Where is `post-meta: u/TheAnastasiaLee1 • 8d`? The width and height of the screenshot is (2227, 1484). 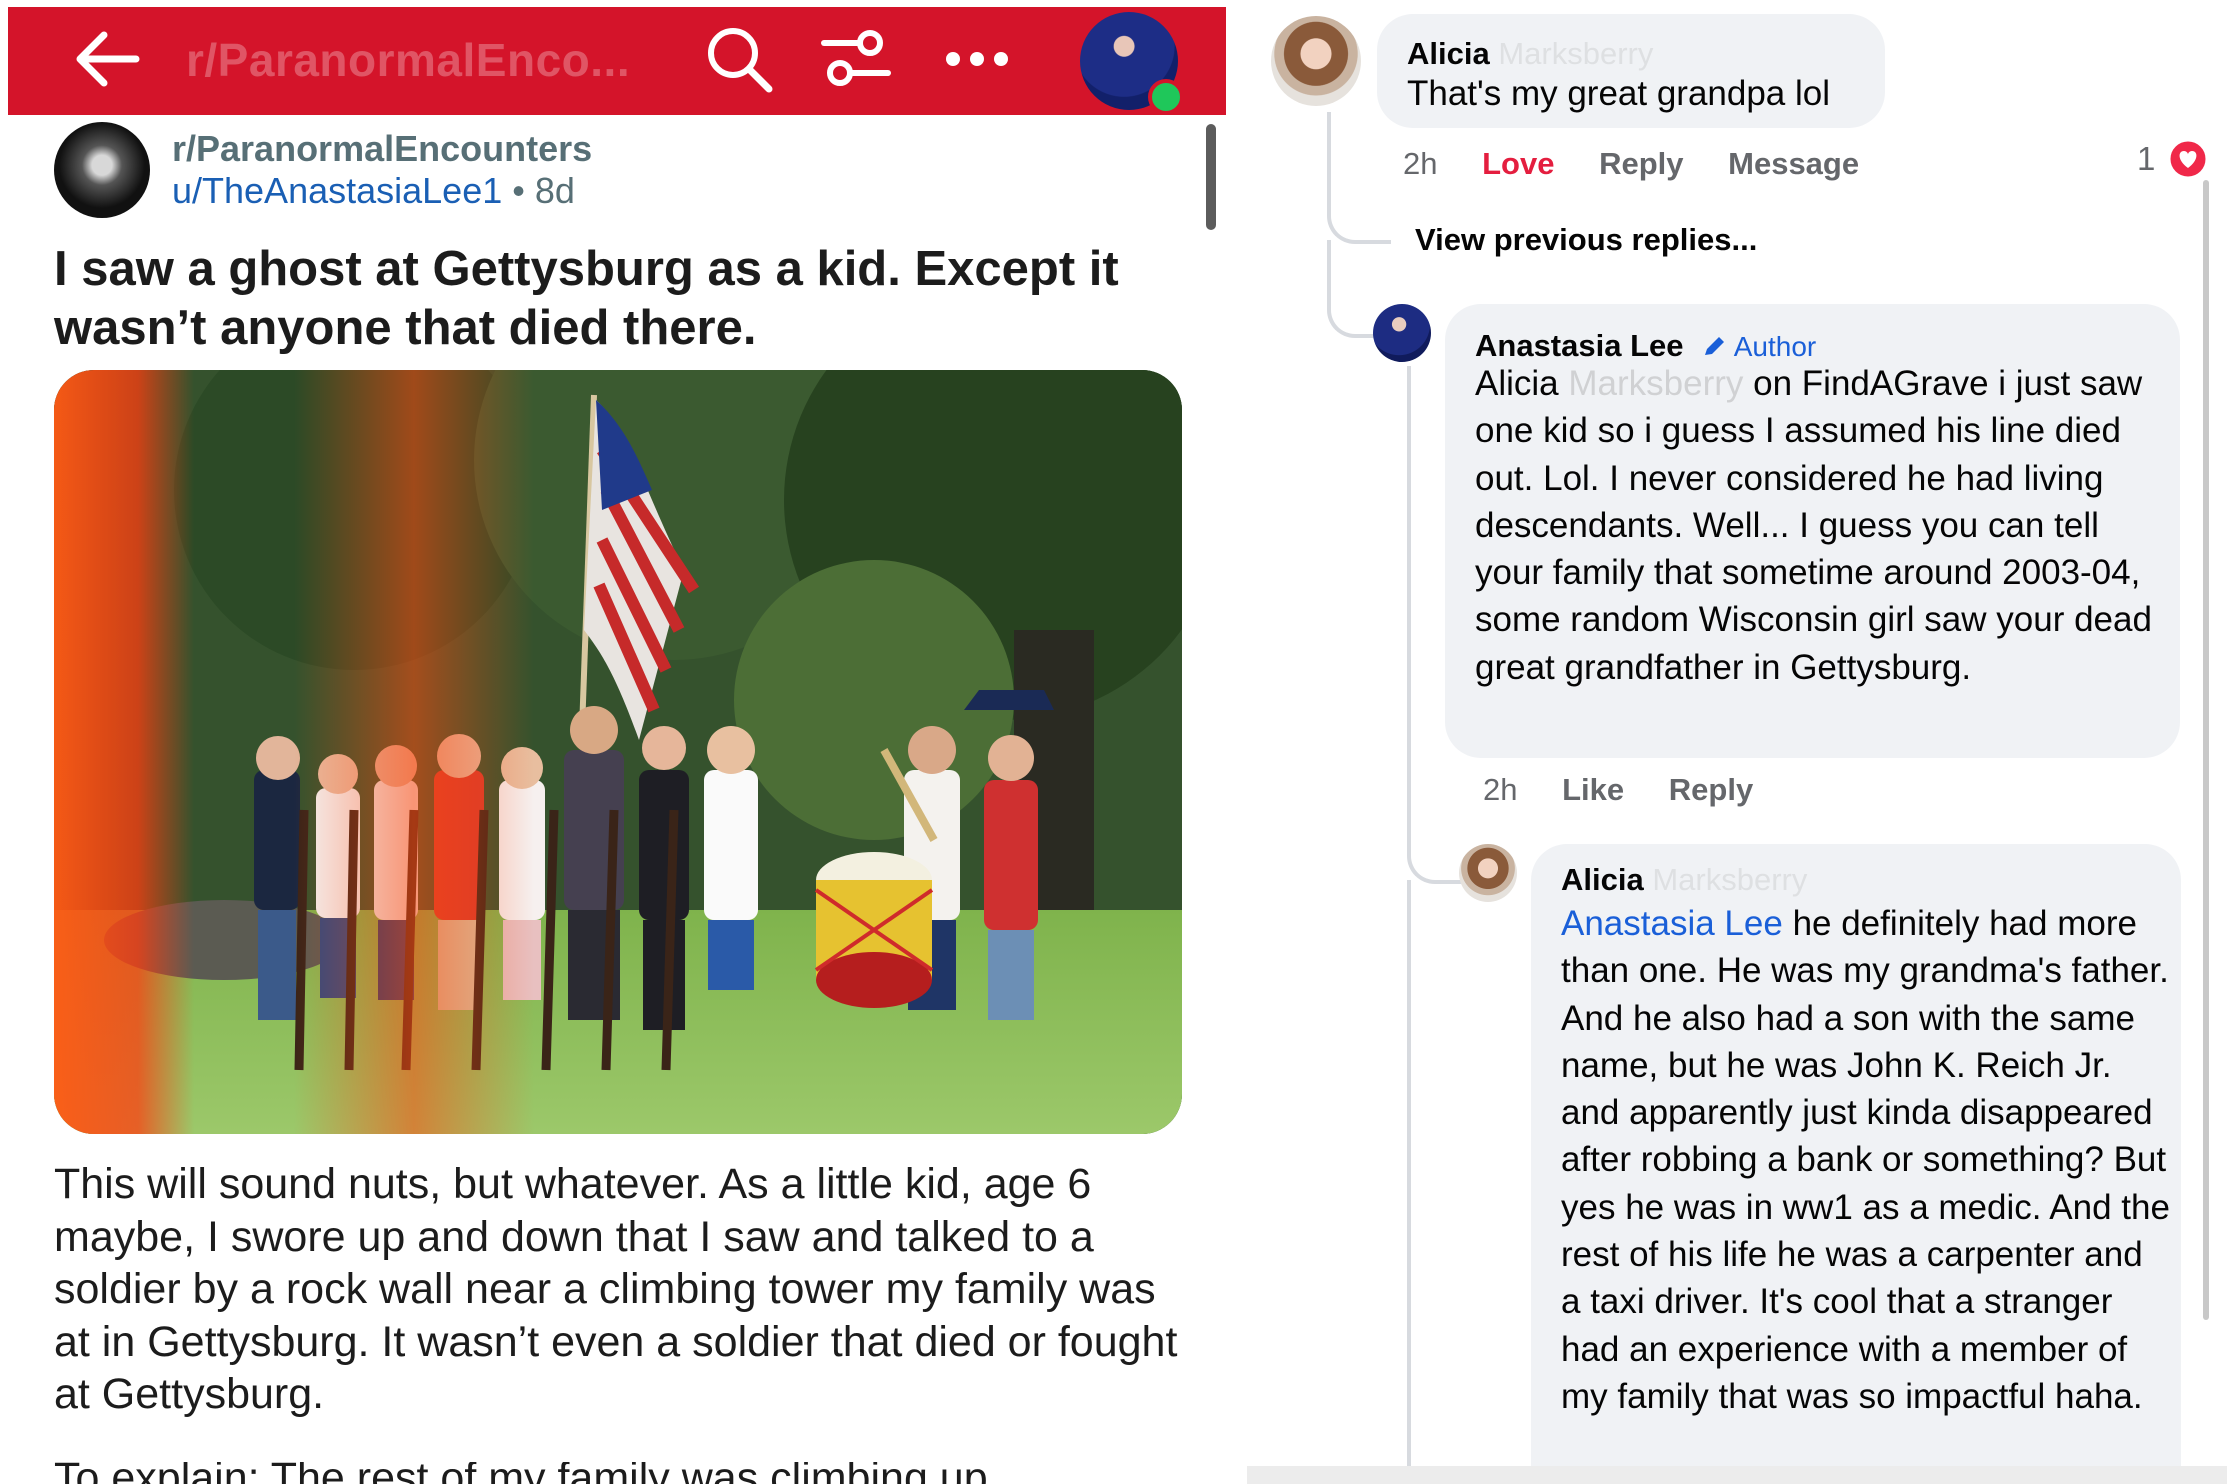
post-meta: u/TheAnastasiaLee1 • 8d is located at coordinates (373, 191).